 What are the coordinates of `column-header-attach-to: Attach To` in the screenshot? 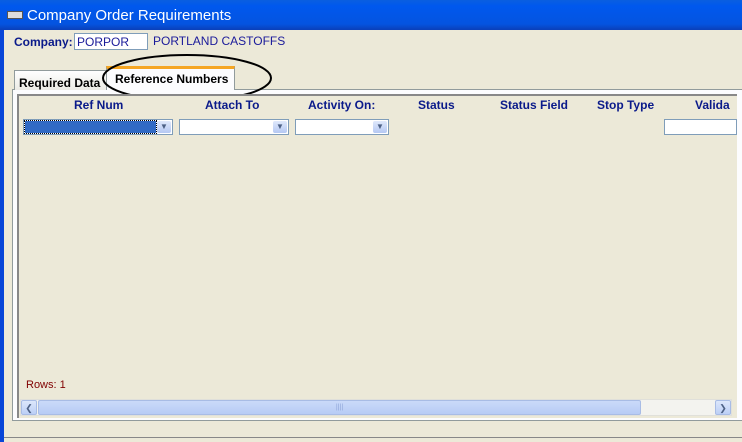 It's located at (232, 105).